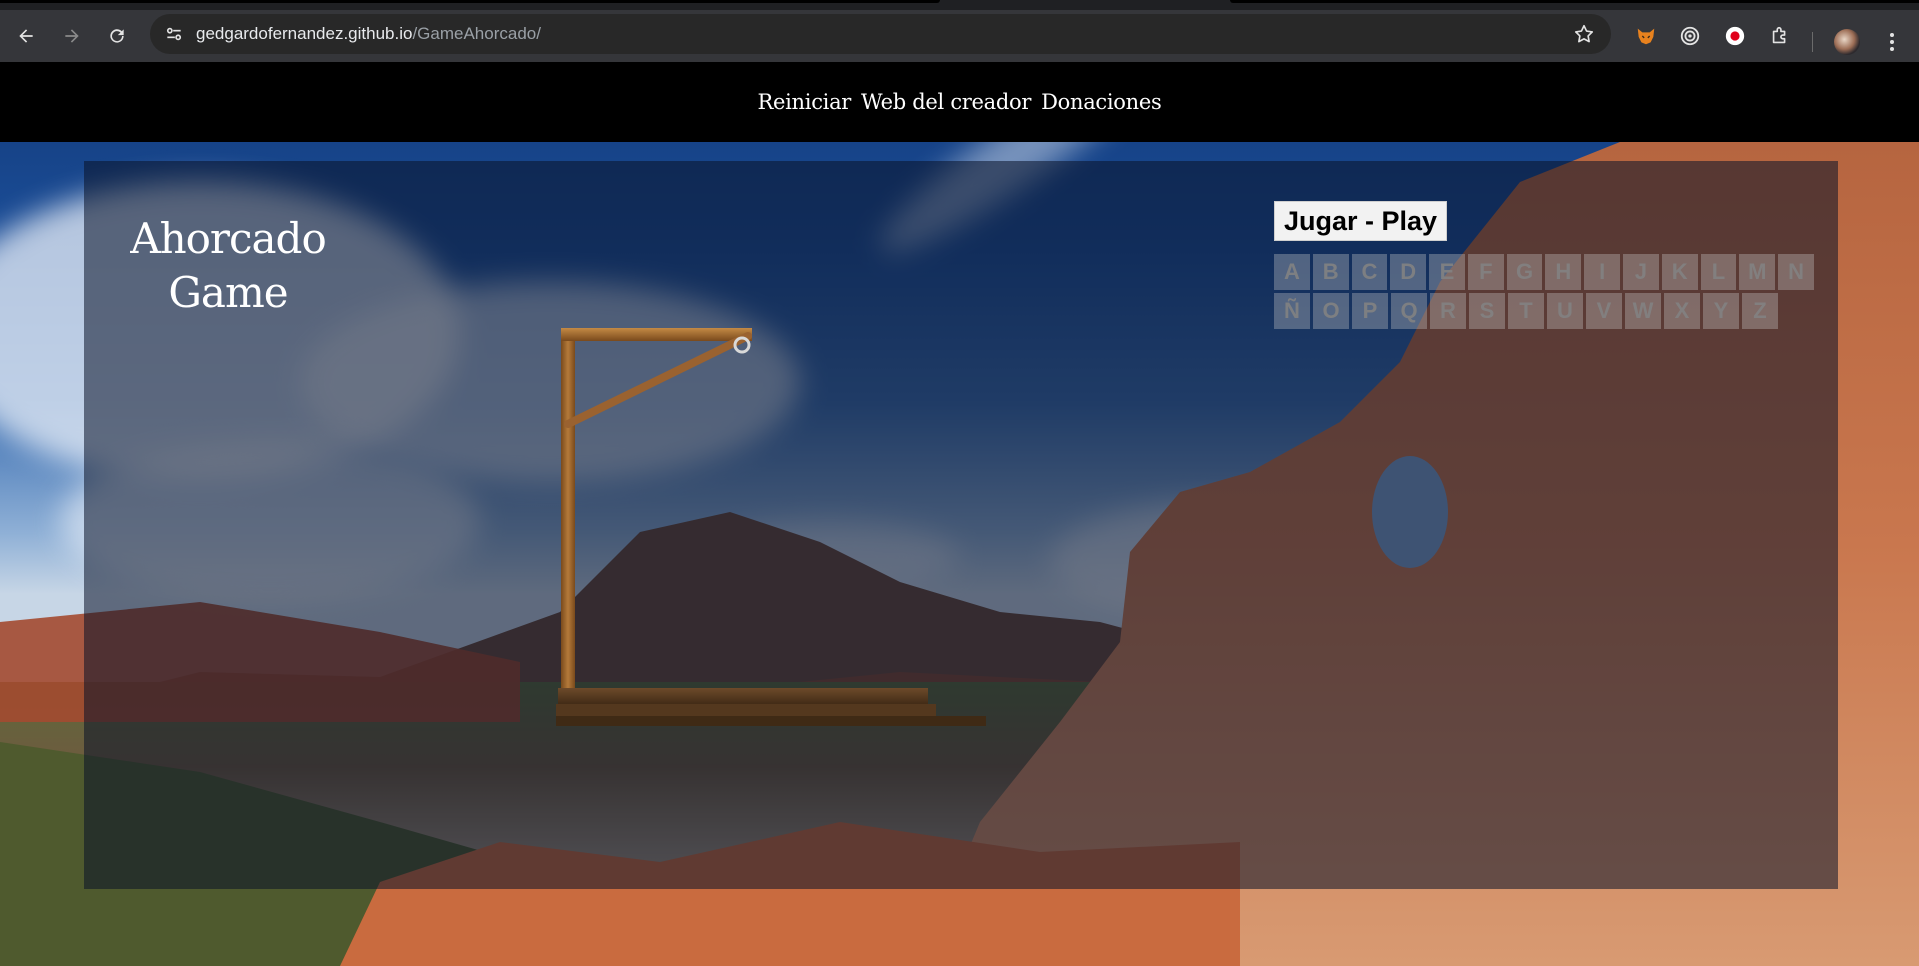 The width and height of the screenshot is (1919, 966). Describe the element at coordinates (1602, 272) in the screenshot. I see `letter-key: I` at that location.